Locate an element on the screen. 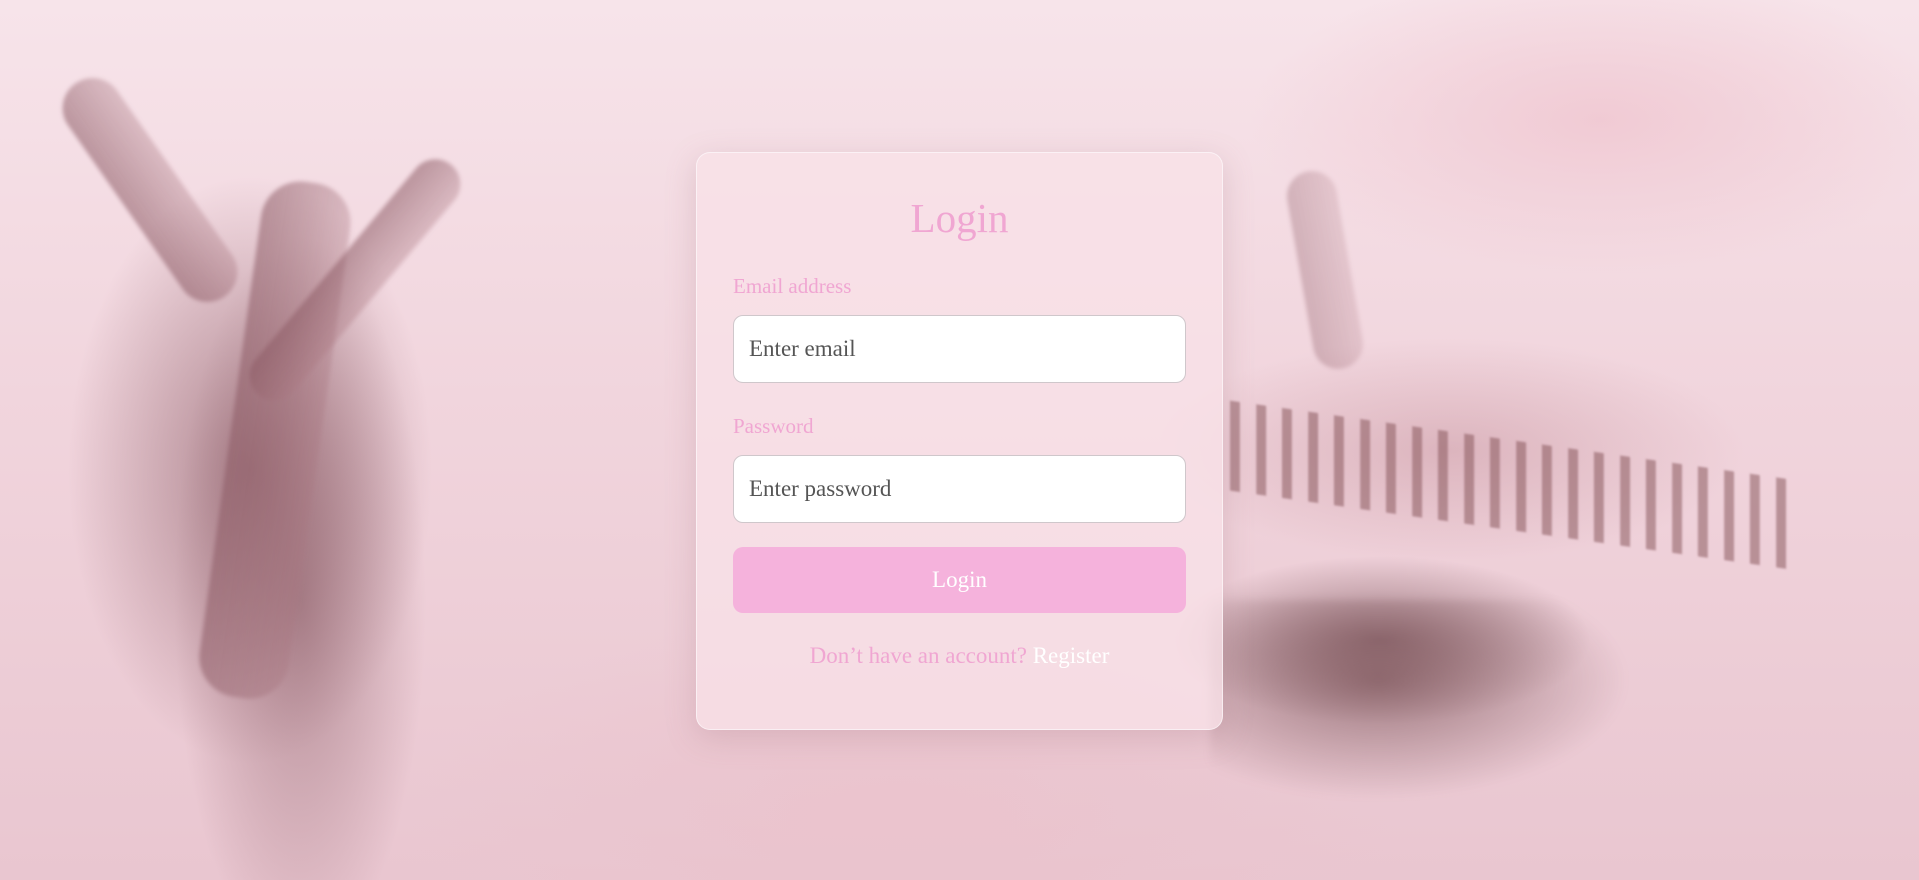 This screenshot has height=880, width=1919. register-prompt: Don’t have an account? Register is located at coordinates (959, 656).